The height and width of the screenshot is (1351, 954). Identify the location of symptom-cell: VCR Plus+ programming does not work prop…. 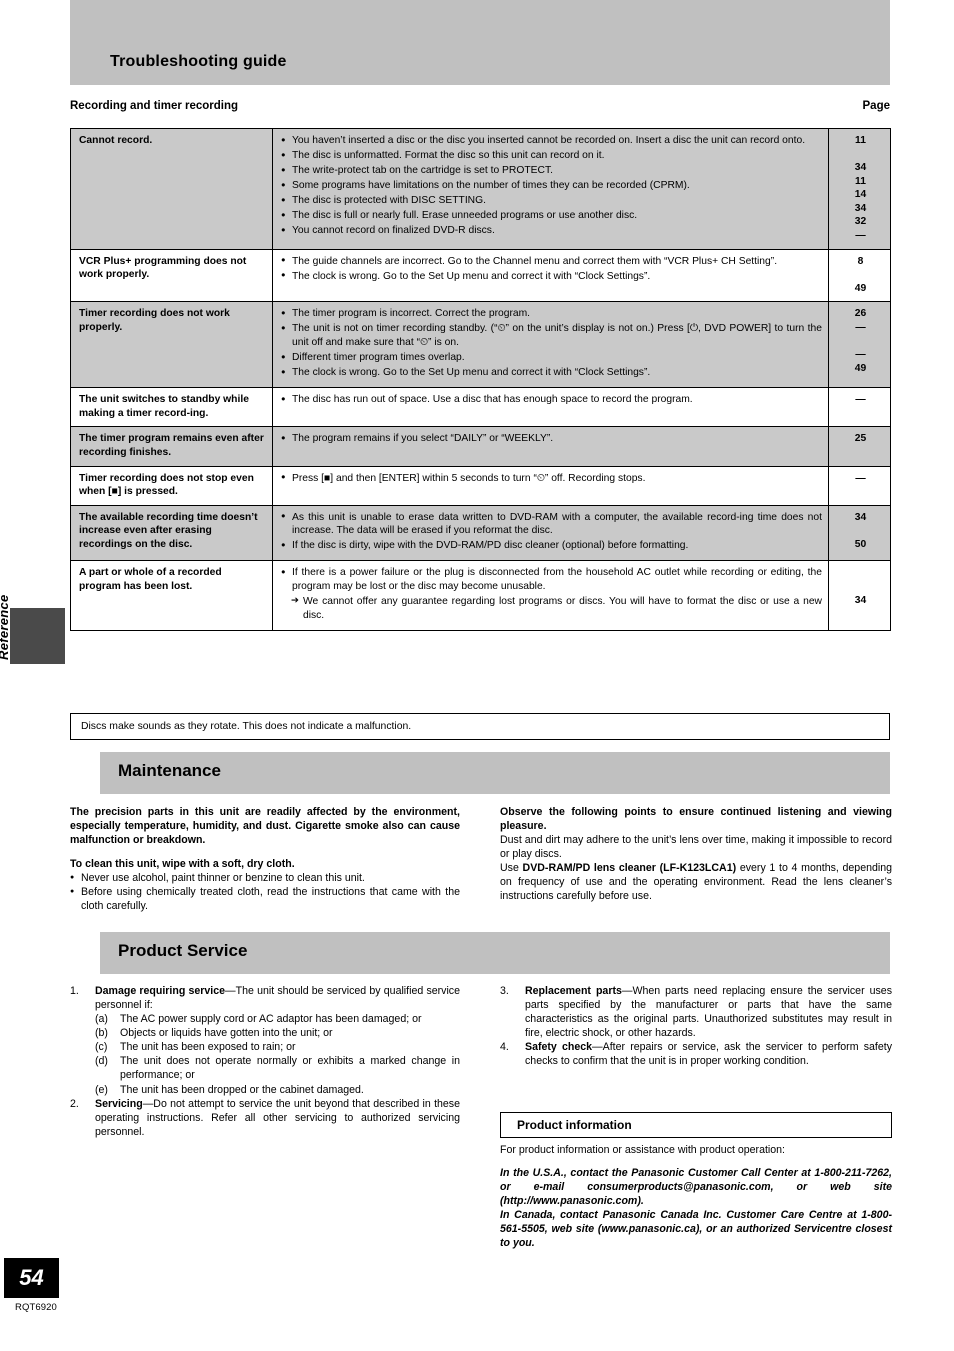
(171, 275).